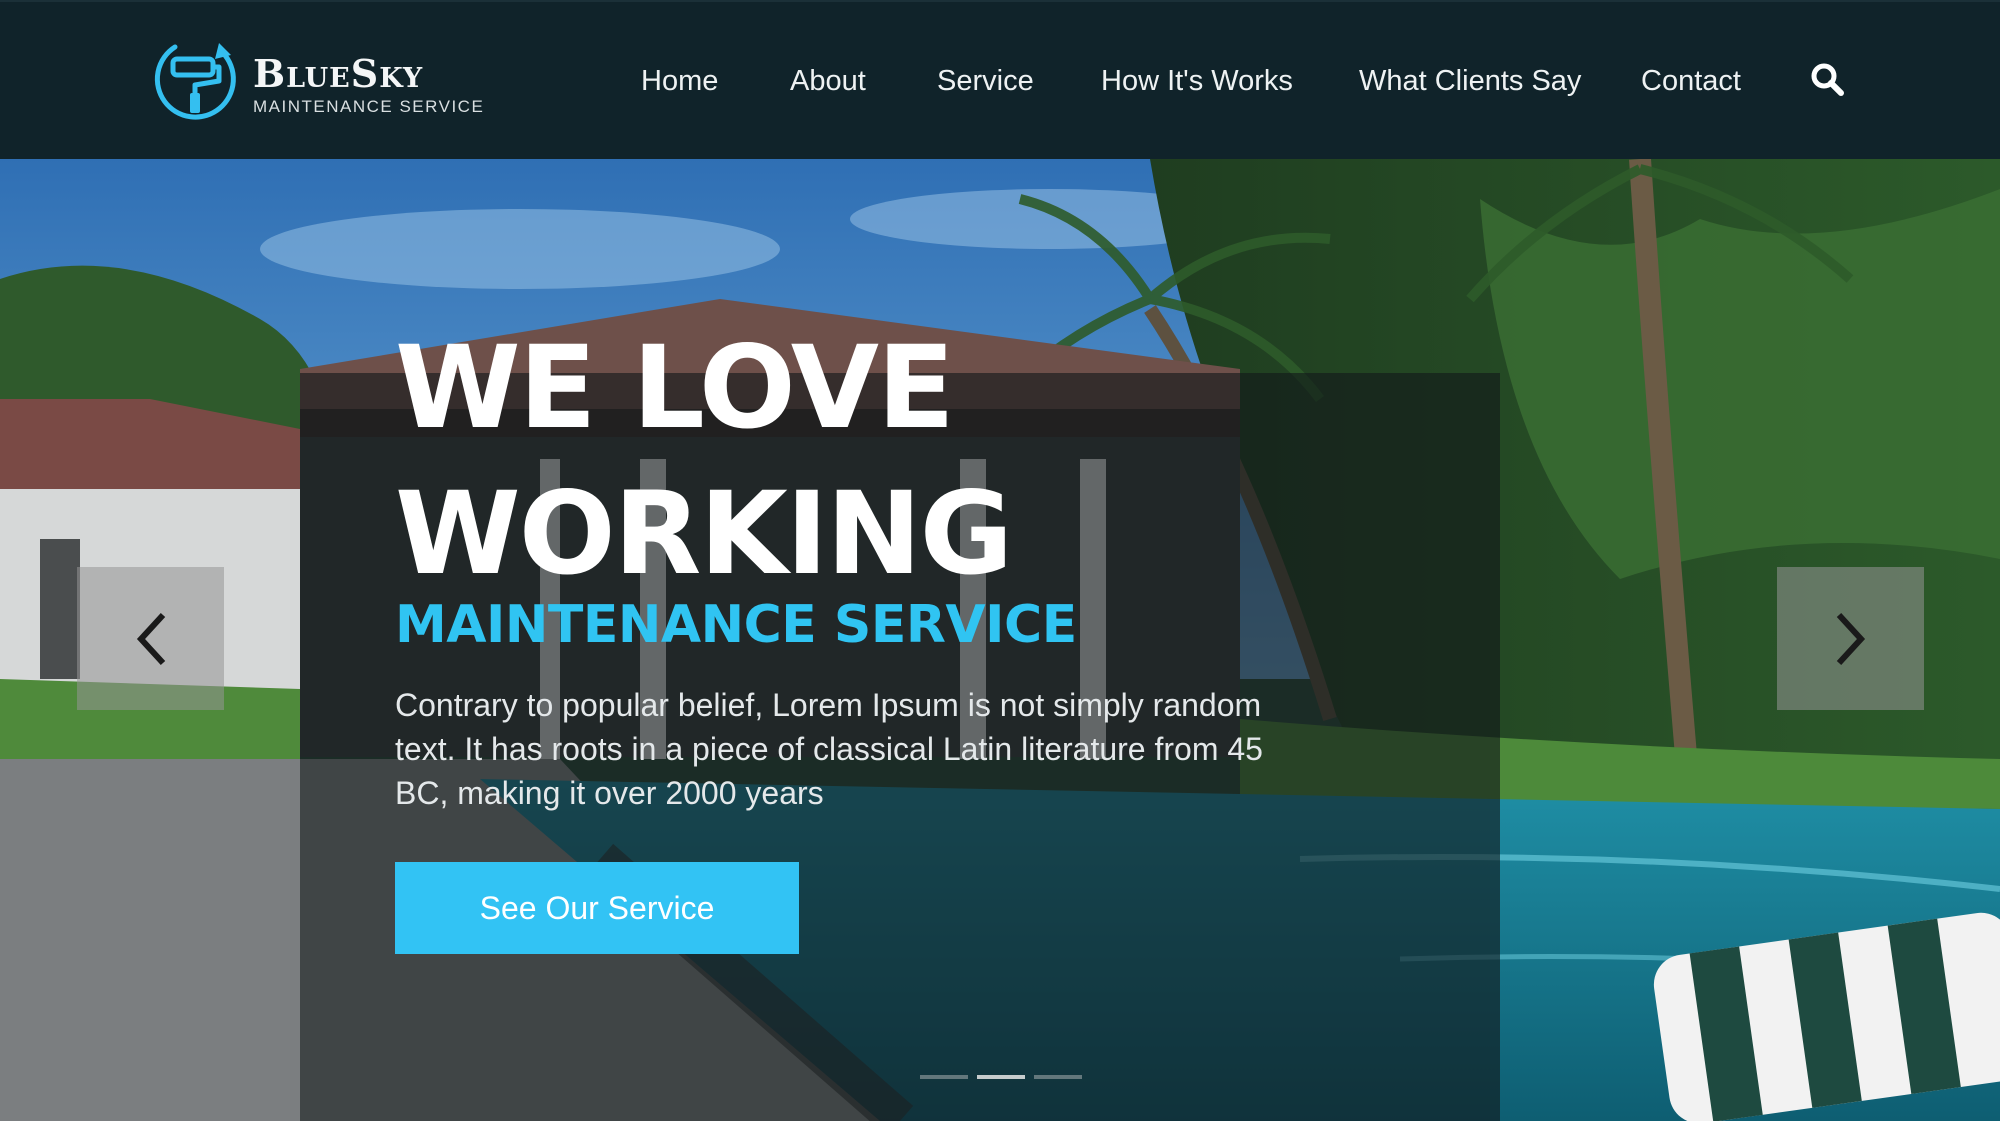 The image size is (2000, 1121). I want to click on carousel-prev-button, so click(150, 638).